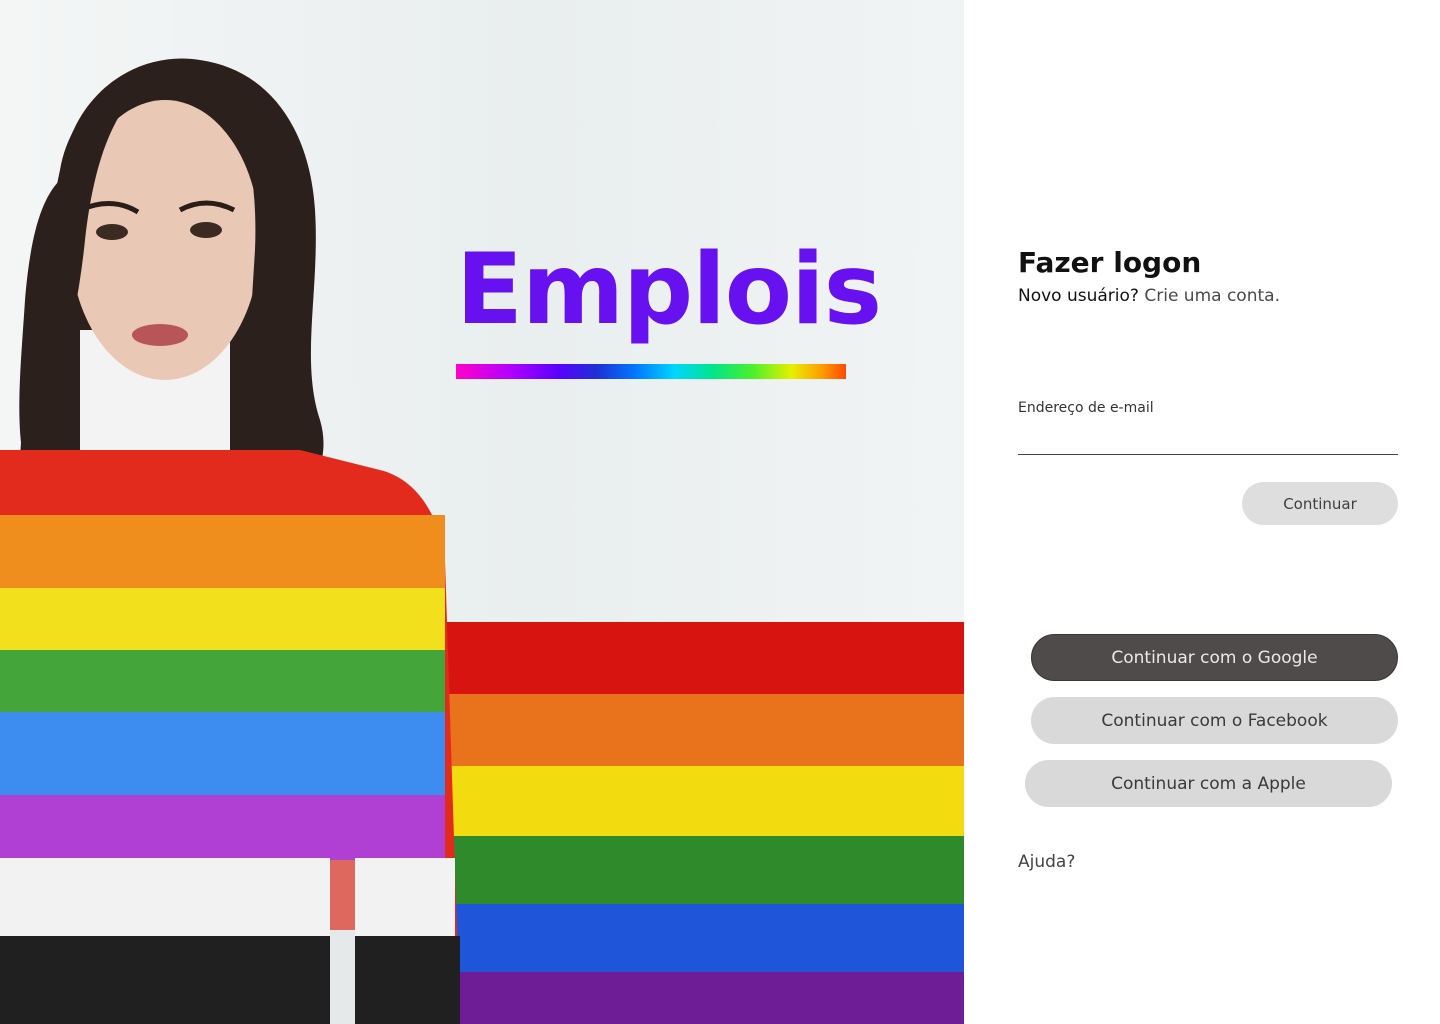 This screenshot has height=1024, width=1440. What do you see at coordinates (1214, 657) in the screenshot?
I see `continue-with-google-button: Continuar com o Google` at bounding box center [1214, 657].